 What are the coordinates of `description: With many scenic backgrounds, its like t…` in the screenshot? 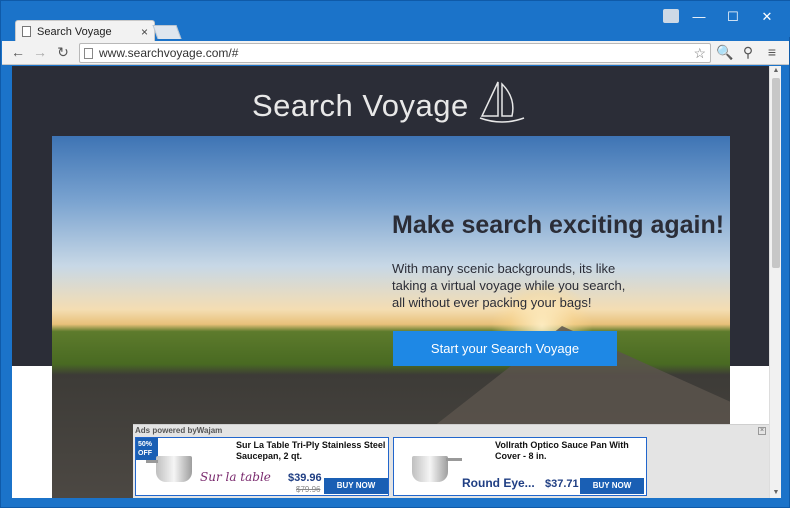 It's located at (509, 285).